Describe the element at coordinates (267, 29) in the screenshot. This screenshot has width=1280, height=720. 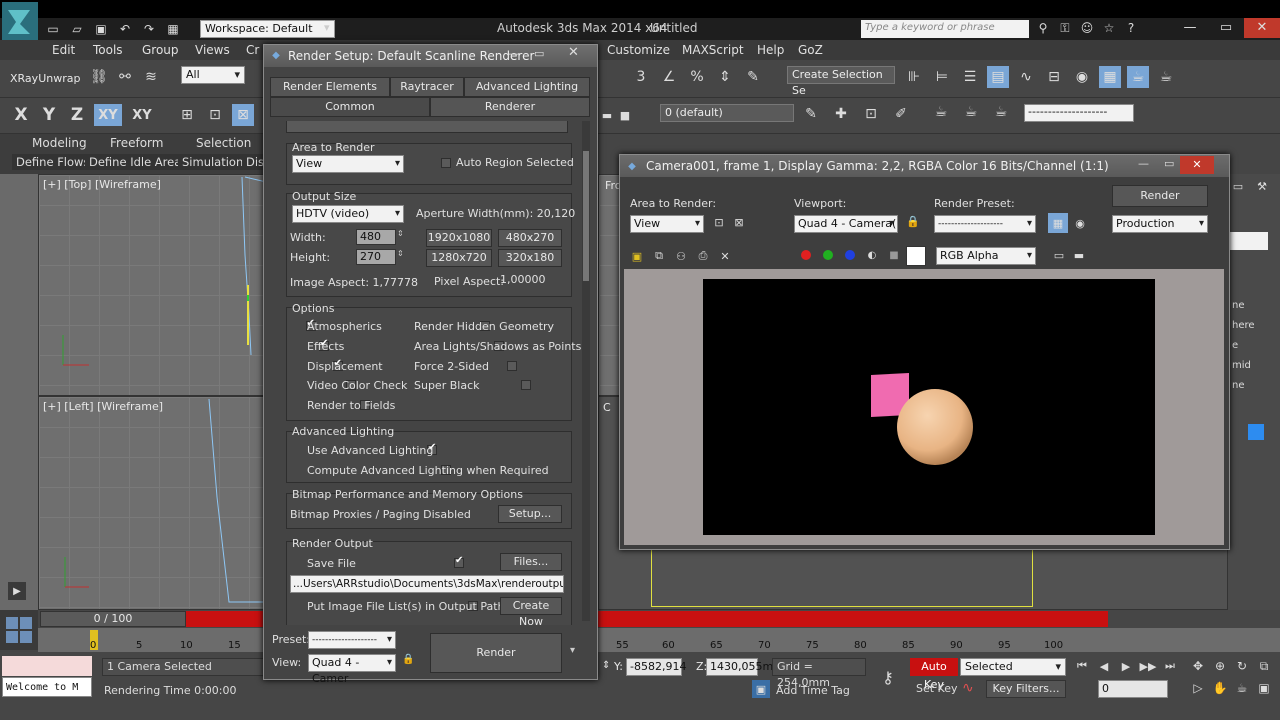
I see `workspace-dropdown: Workspace: Default` at that location.